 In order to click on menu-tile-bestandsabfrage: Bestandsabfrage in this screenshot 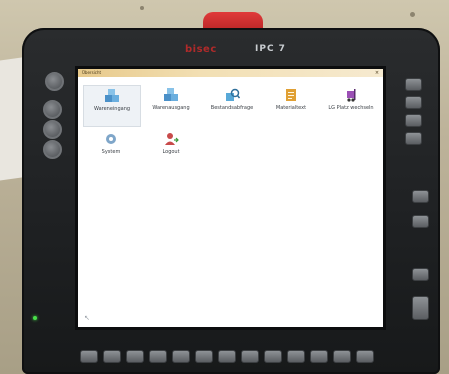, I will do `click(232, 105)`.